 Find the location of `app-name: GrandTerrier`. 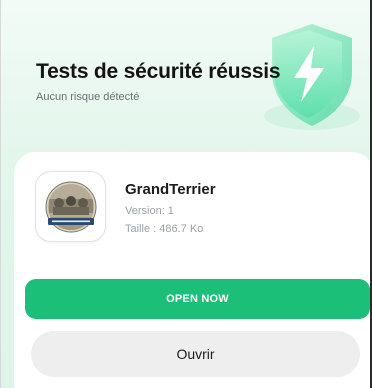

app-name: GrandTerrier is located at coordinates (170, 189).